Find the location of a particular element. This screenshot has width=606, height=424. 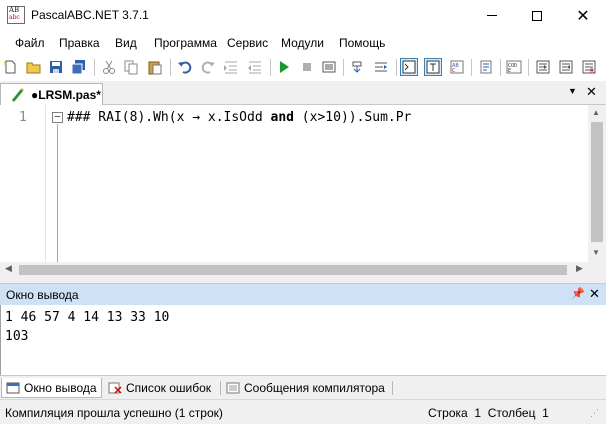

close-panel-icon: ✕ is located at coordinates (594, 294).